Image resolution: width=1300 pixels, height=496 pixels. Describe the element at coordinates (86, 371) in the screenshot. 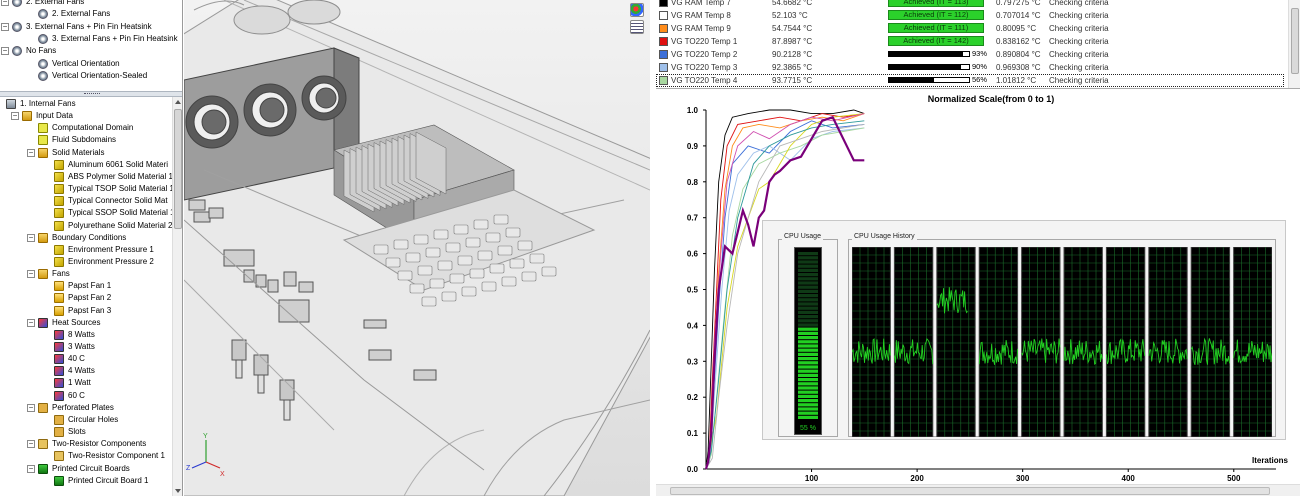

I see `tree-item: 4 Watts` at that location.